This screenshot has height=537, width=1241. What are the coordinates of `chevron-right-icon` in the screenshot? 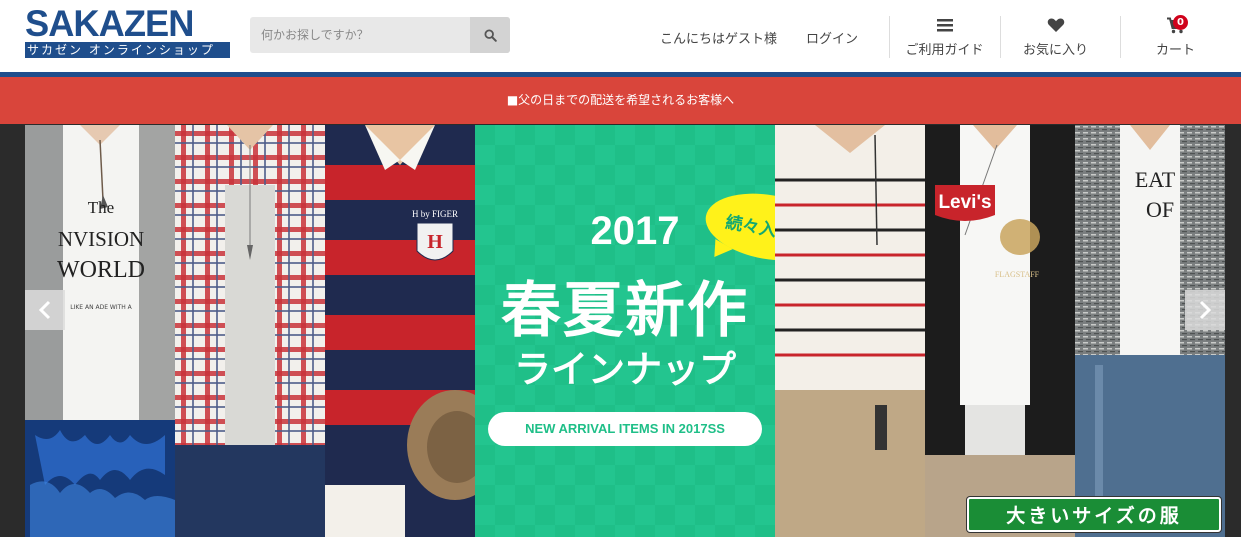 It's located at (1205, 310).